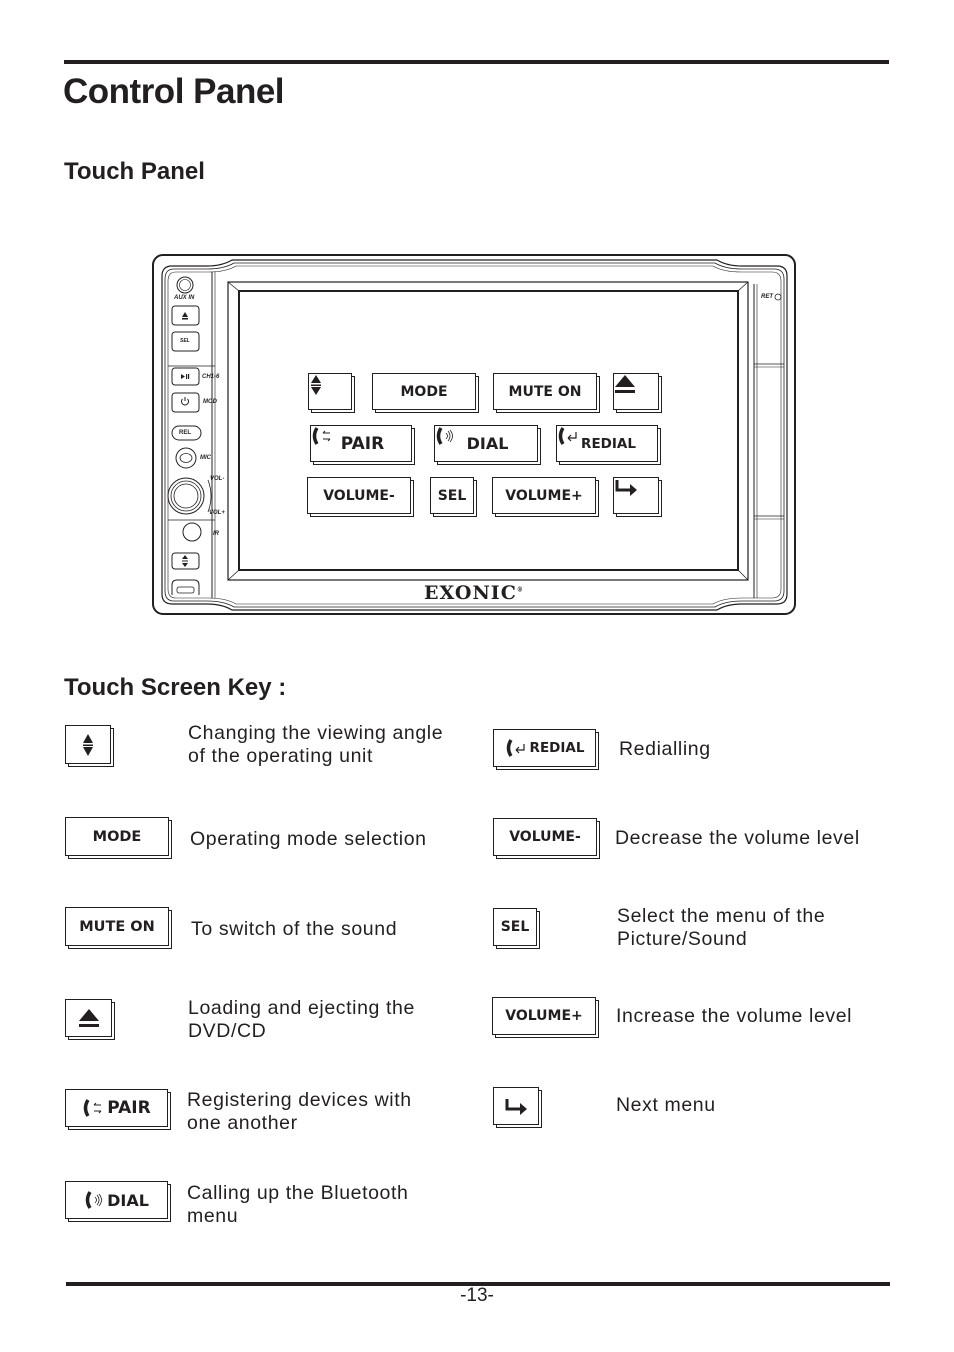 This screenshot has width=954, height=1352. I want to click on legend-key-next, so click(516, 1106).